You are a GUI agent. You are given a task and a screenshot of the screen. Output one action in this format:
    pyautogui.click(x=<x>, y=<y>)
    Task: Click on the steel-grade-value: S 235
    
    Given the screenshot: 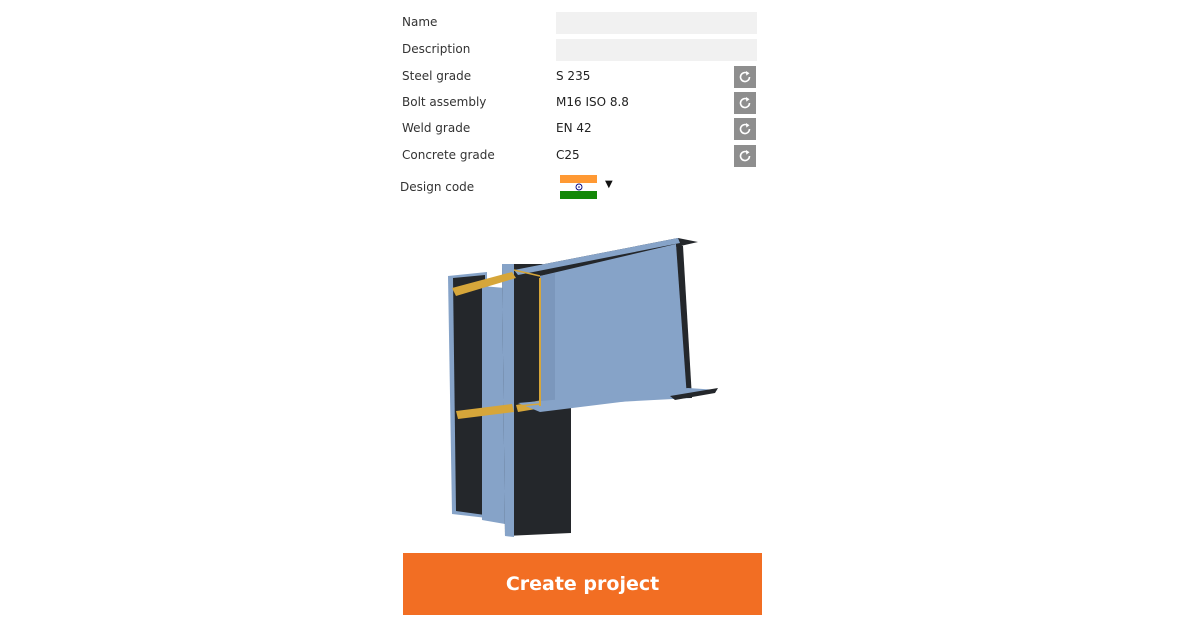 What is the action you would take?
    pyautogui.click(x=573, y=76)
    